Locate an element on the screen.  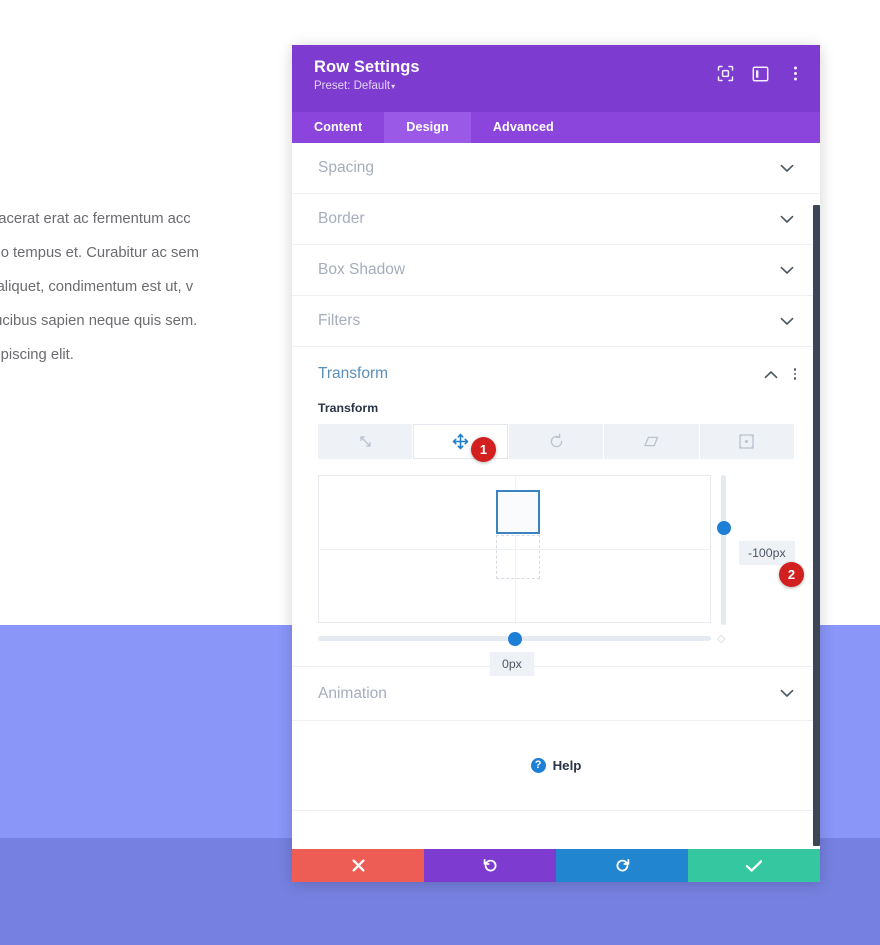
callout-badge-1: 1 is located at coordinates (483, 449).